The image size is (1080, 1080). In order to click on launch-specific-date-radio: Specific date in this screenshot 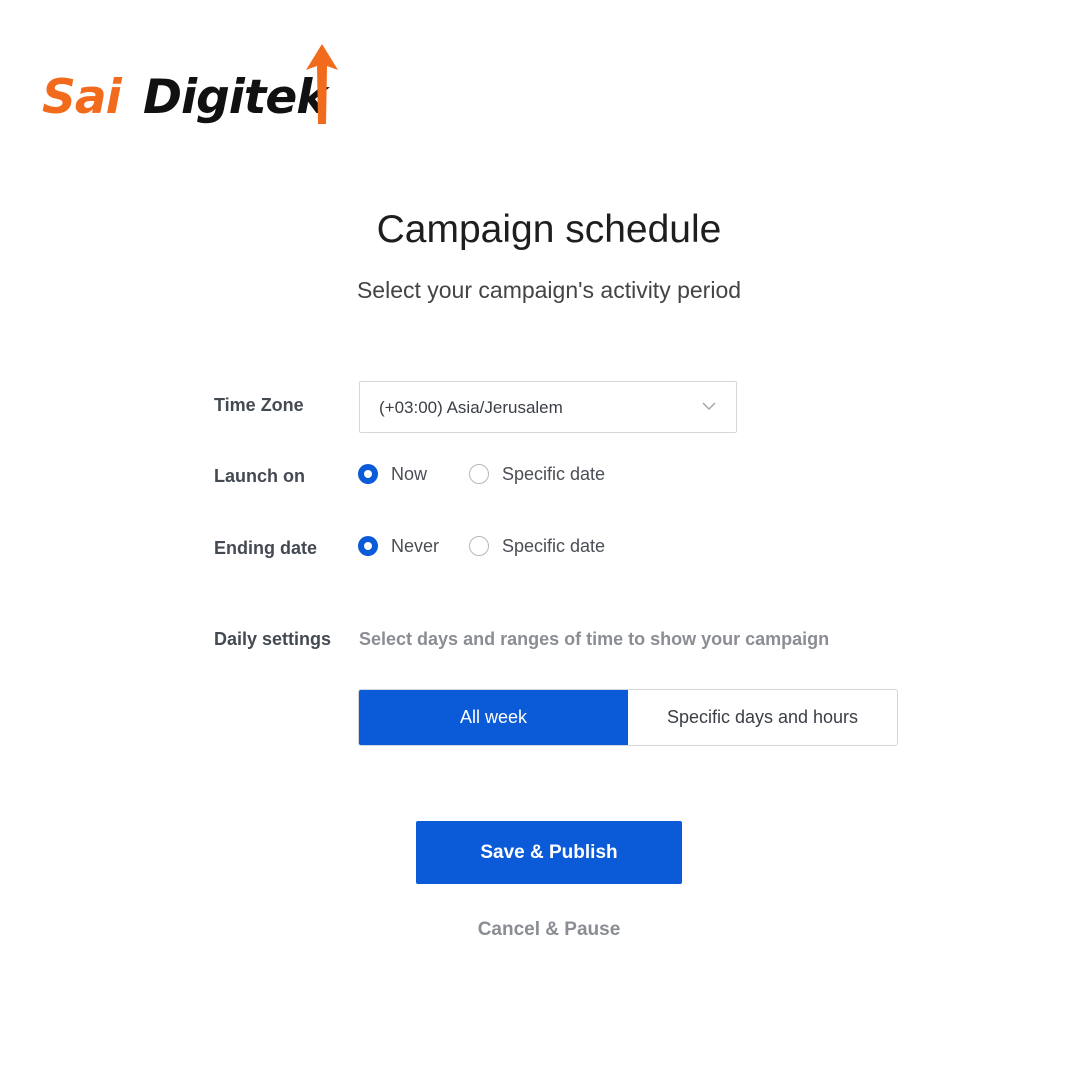, I will do `click(549, 474)`.